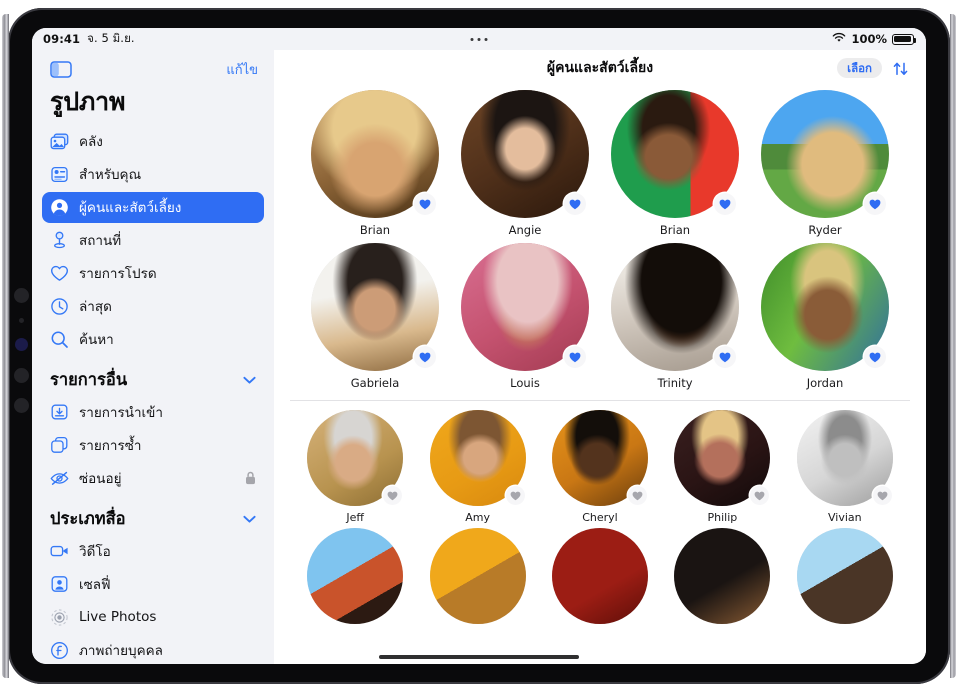 This screenshot has width=958, height=692. What do you see at coordinates (121, 413) in the screenshot?
I see `sidebar-item-label: รายการนำเข้า` at bounding box center [121, 413].